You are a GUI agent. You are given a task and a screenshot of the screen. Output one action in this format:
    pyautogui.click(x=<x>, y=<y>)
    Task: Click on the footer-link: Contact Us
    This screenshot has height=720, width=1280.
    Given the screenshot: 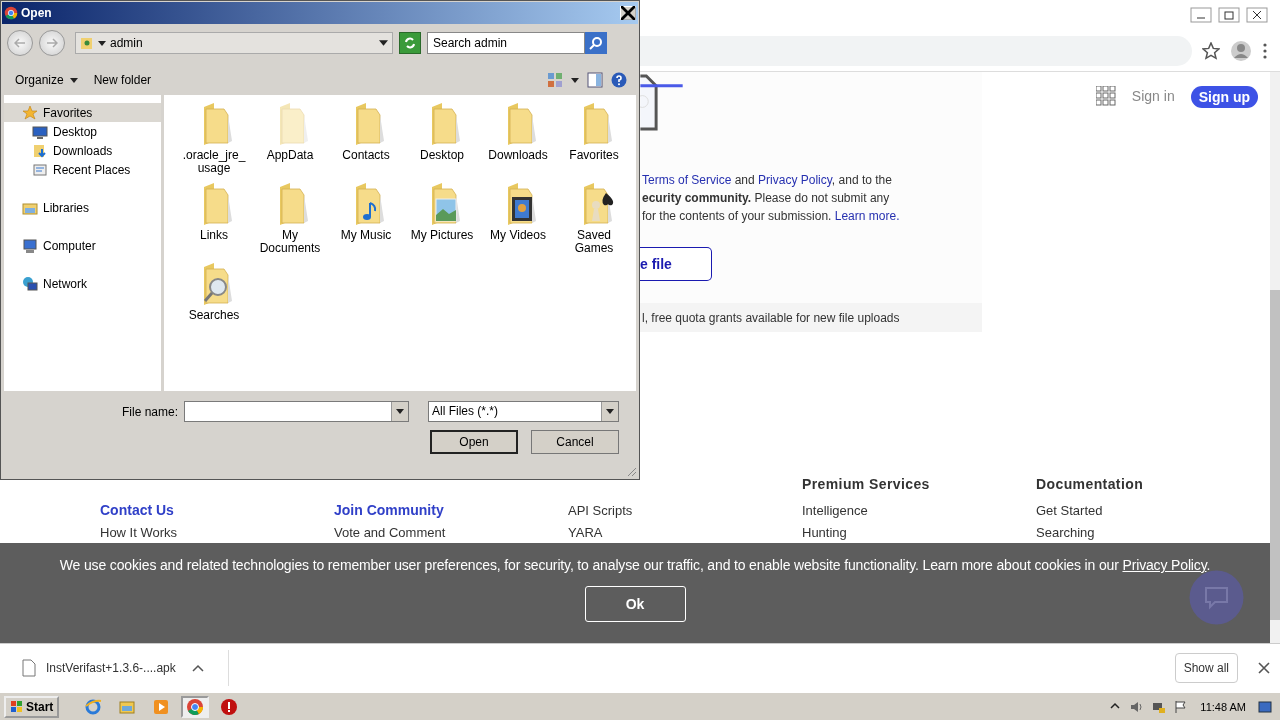 What is the action you would take?
    pyautogui.click(x=137, y=510)
    